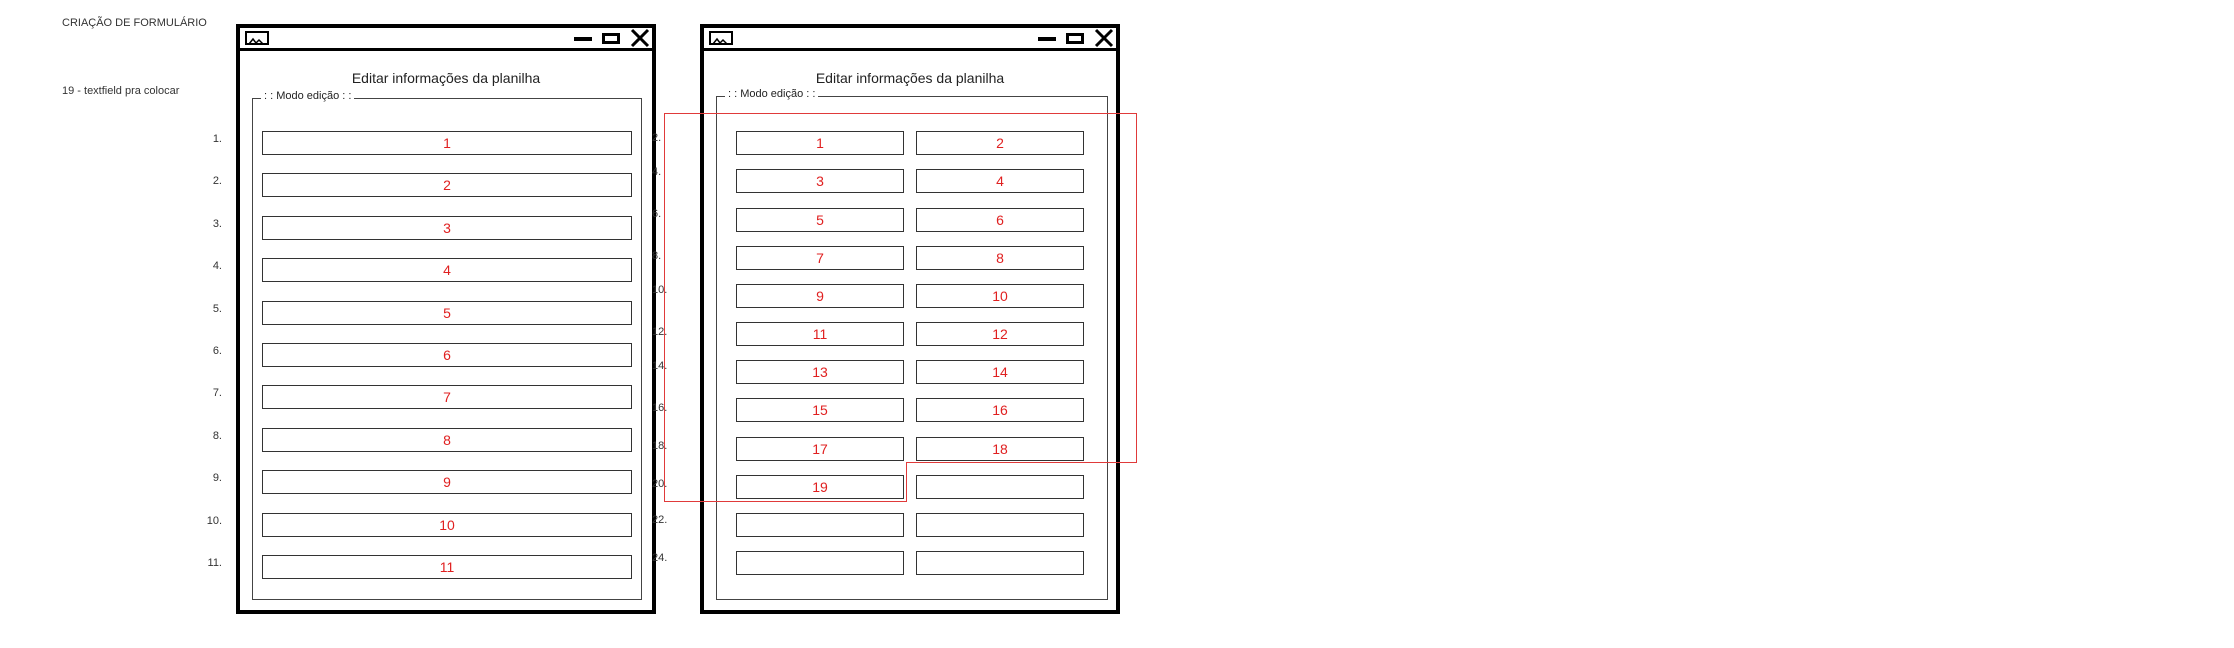  What do you see at coordinates (660, 446) in the screenshot?
I see `row-number-label: 18.` at bounding box center [660, 446].